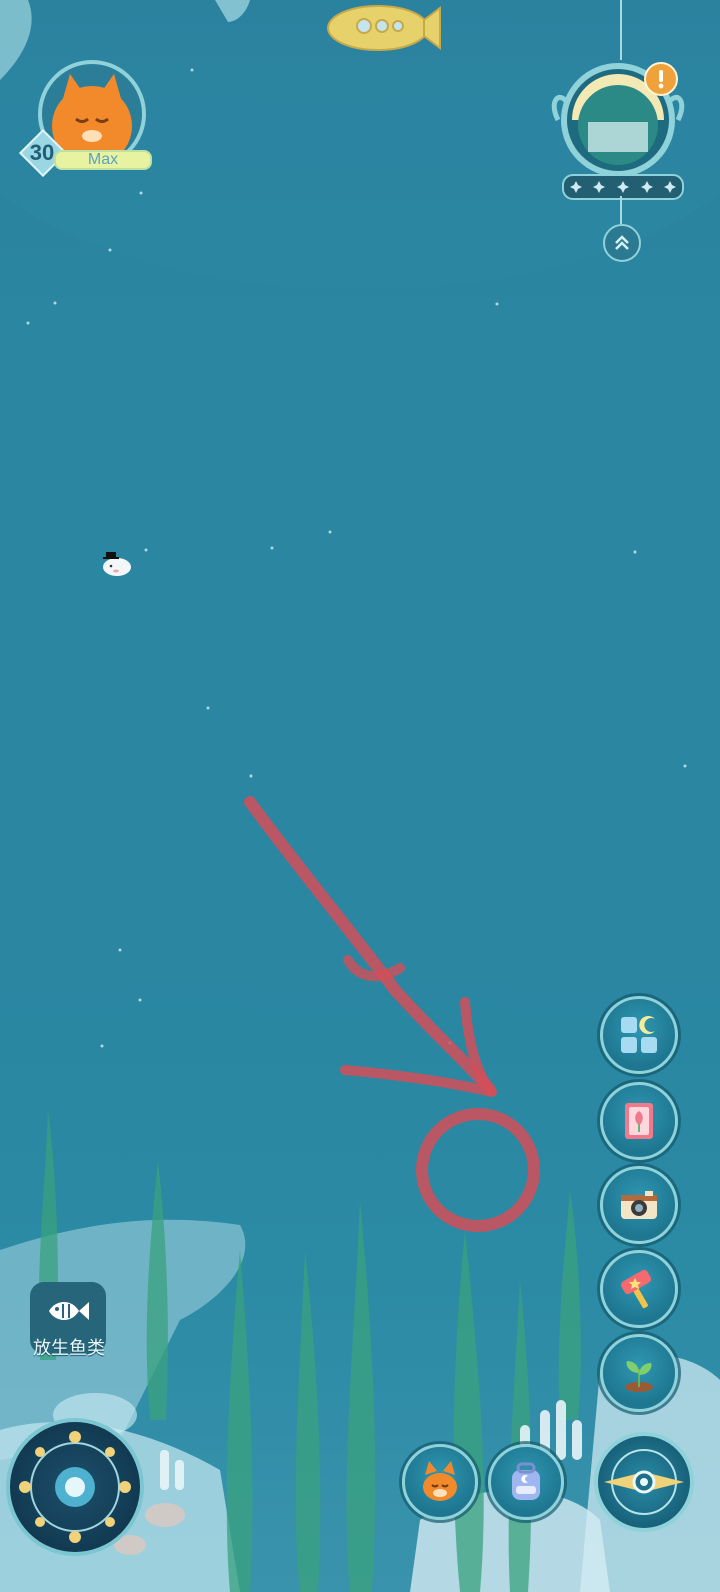 This screenshot has height=1592, width=720. Describe the element at coordinates (621, 210) in the screenshot. I see `hanging-line-lower` at that location.